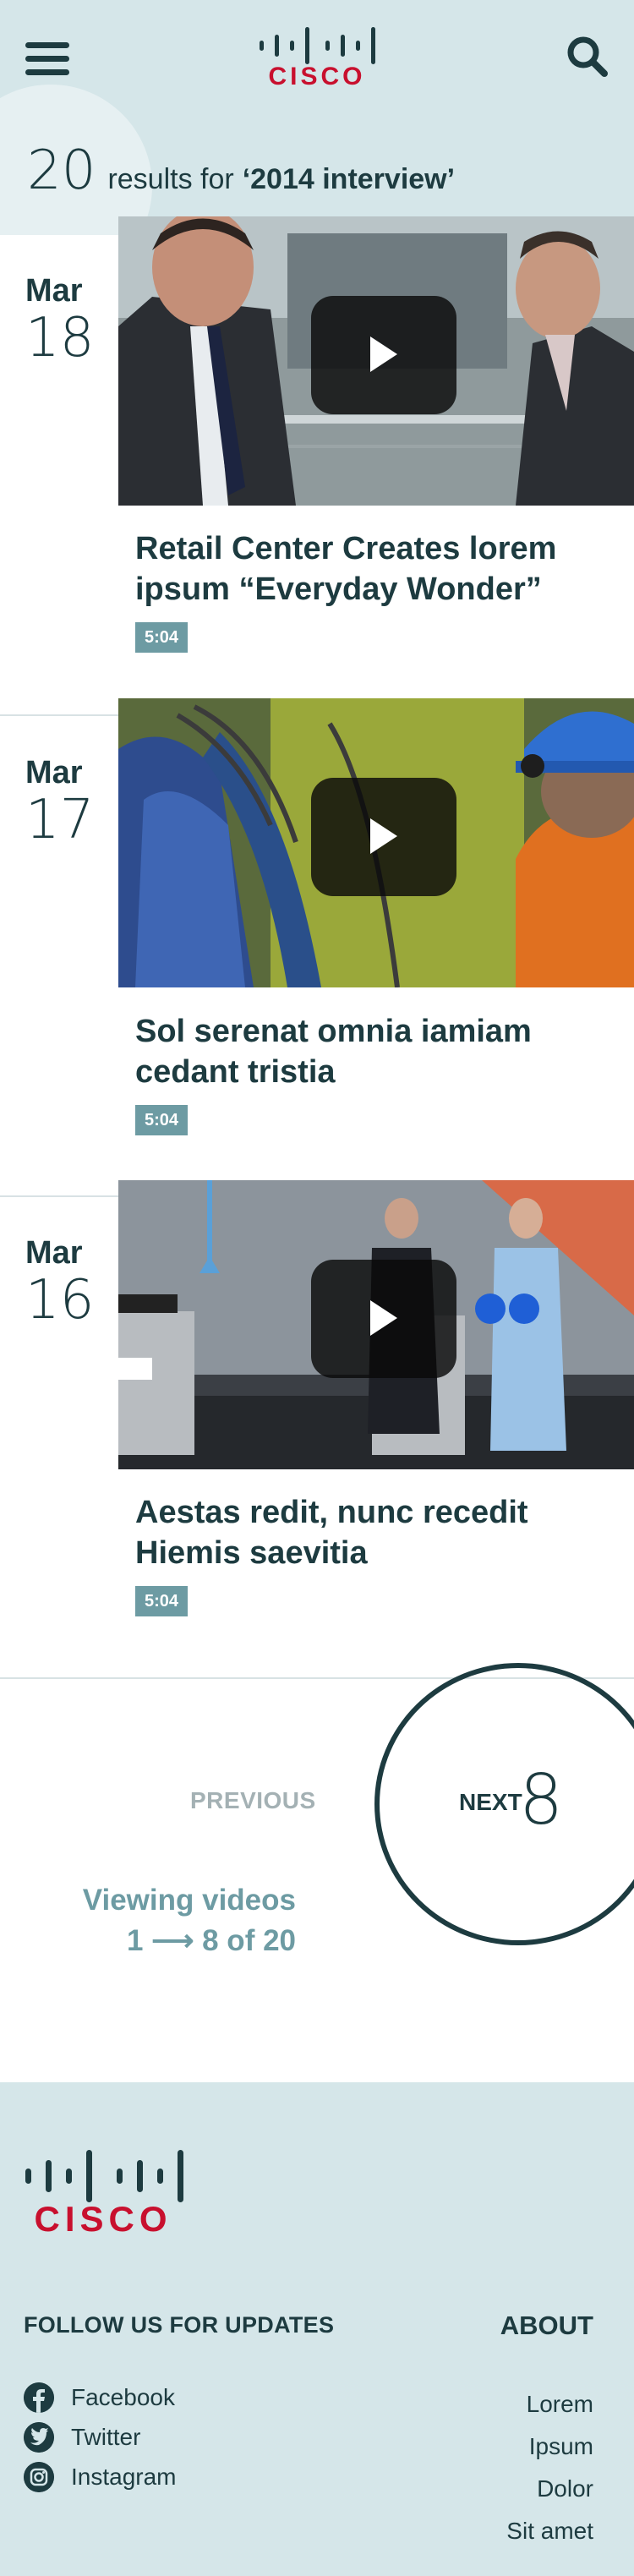 Image resolution: width=634 pixels, height=2576 pixels. Describe the element at coordinates (516, 2446) in the screenshot. I see `about-link-ipsum: Ipsum` at that location.